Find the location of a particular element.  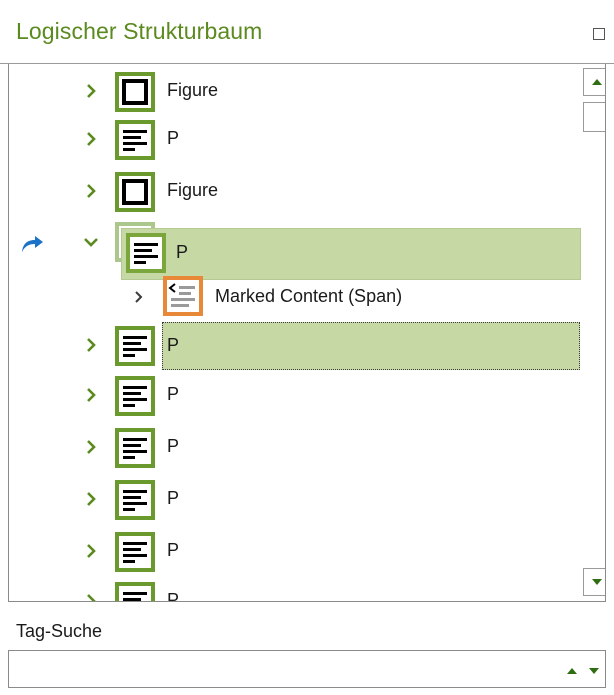

scrollbar-thumb is located at coordinates (594, 117).